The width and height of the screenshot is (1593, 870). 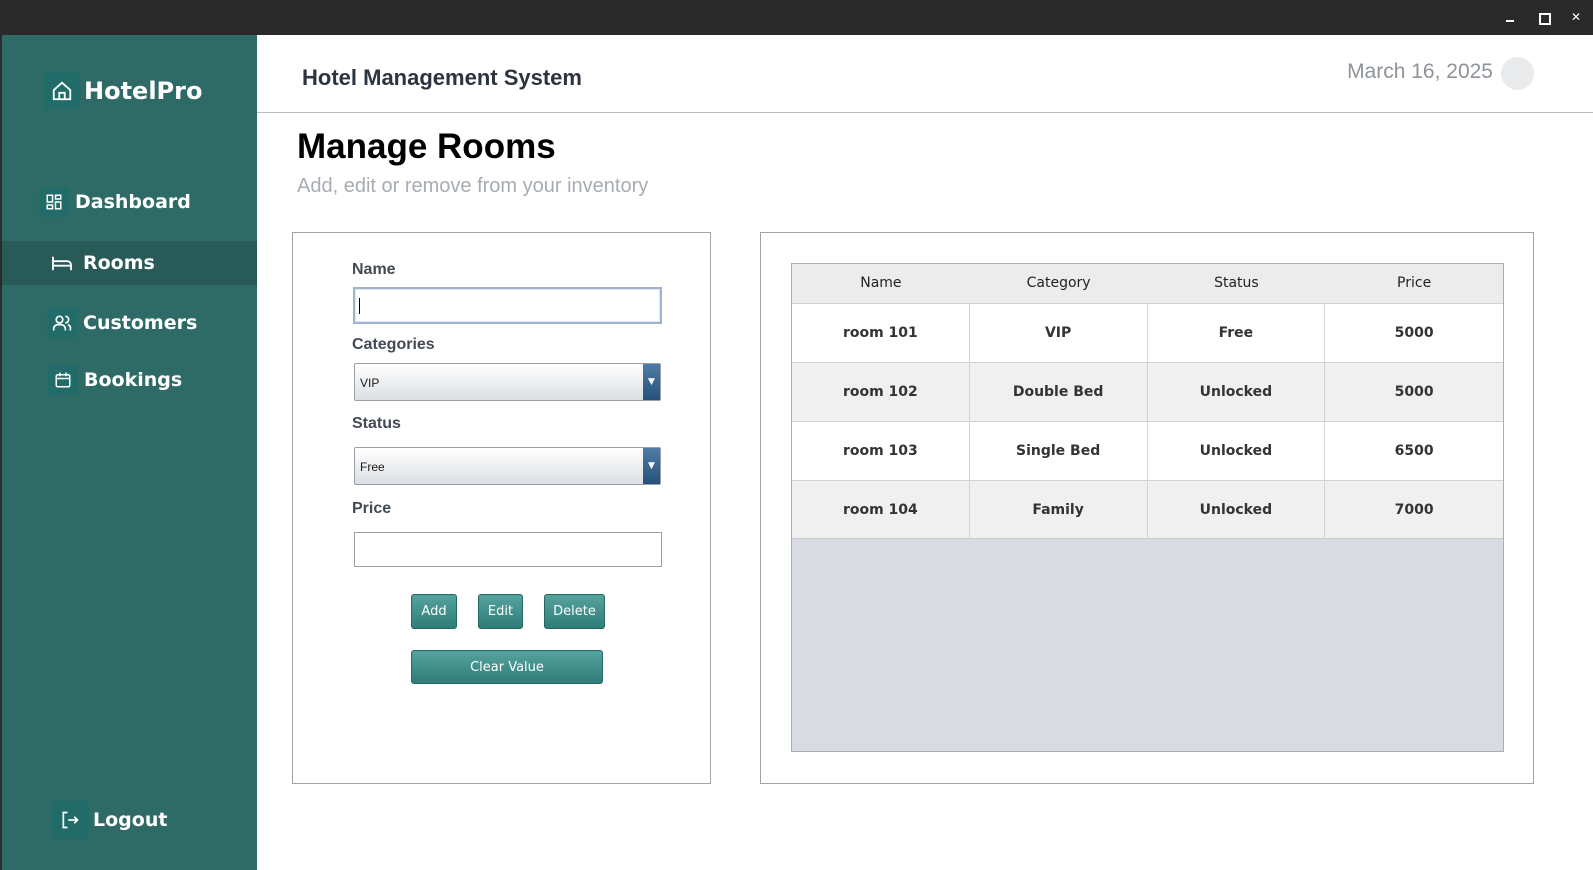 What do you see at coordinates (1059, 509) in the screenshot?
I see `cell-category: Family` at bounding box center [1059, 509].